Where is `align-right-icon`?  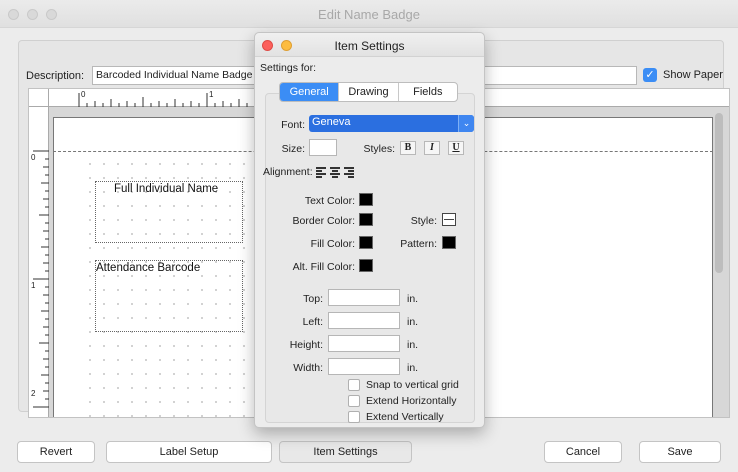 align-right-icon is located at coordinates (349, 172).